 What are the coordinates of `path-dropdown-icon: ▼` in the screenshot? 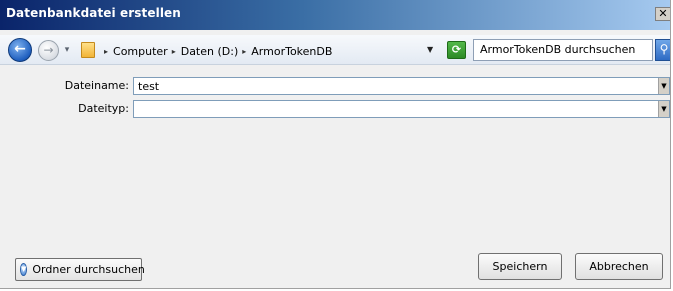 It's located at (430, 49).